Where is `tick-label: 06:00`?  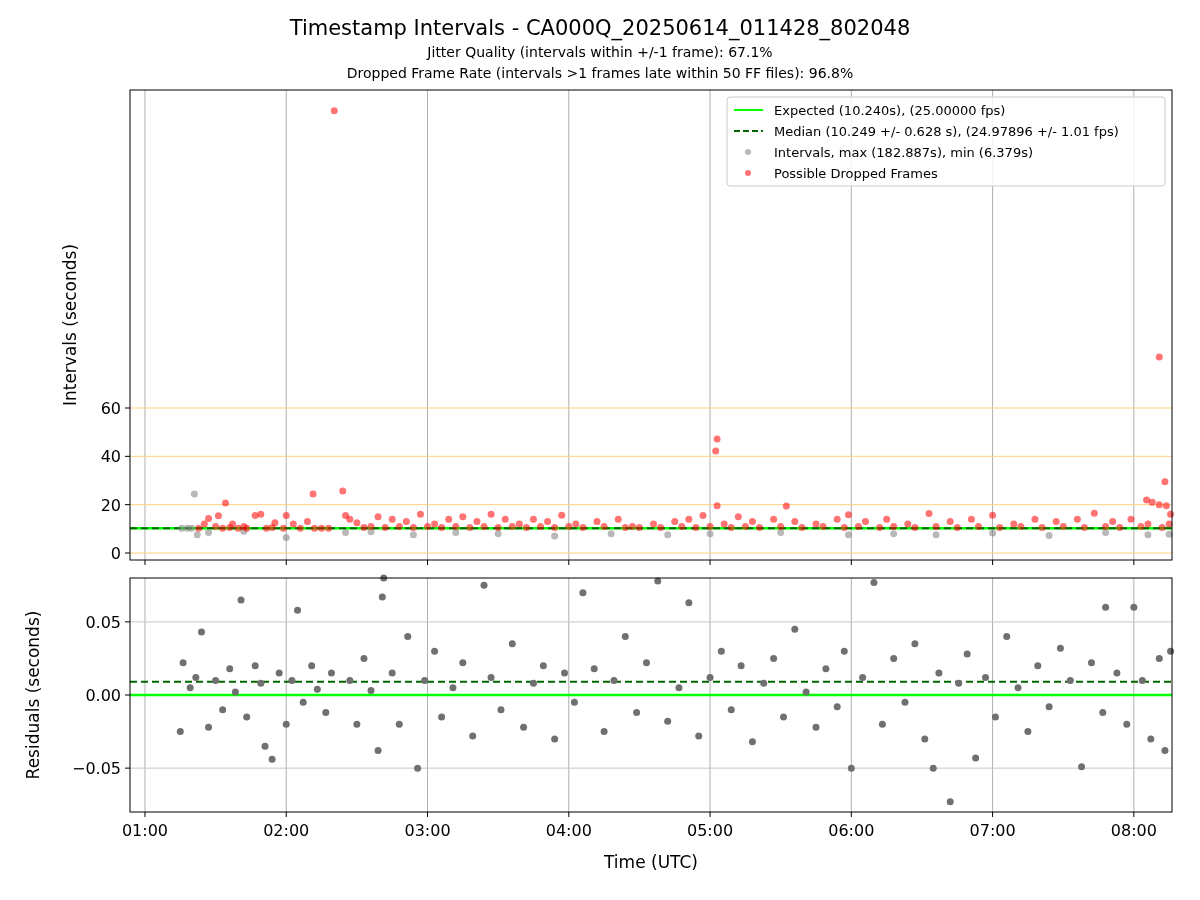
tick-label: 06:00 is located at coordinates (851, 830).